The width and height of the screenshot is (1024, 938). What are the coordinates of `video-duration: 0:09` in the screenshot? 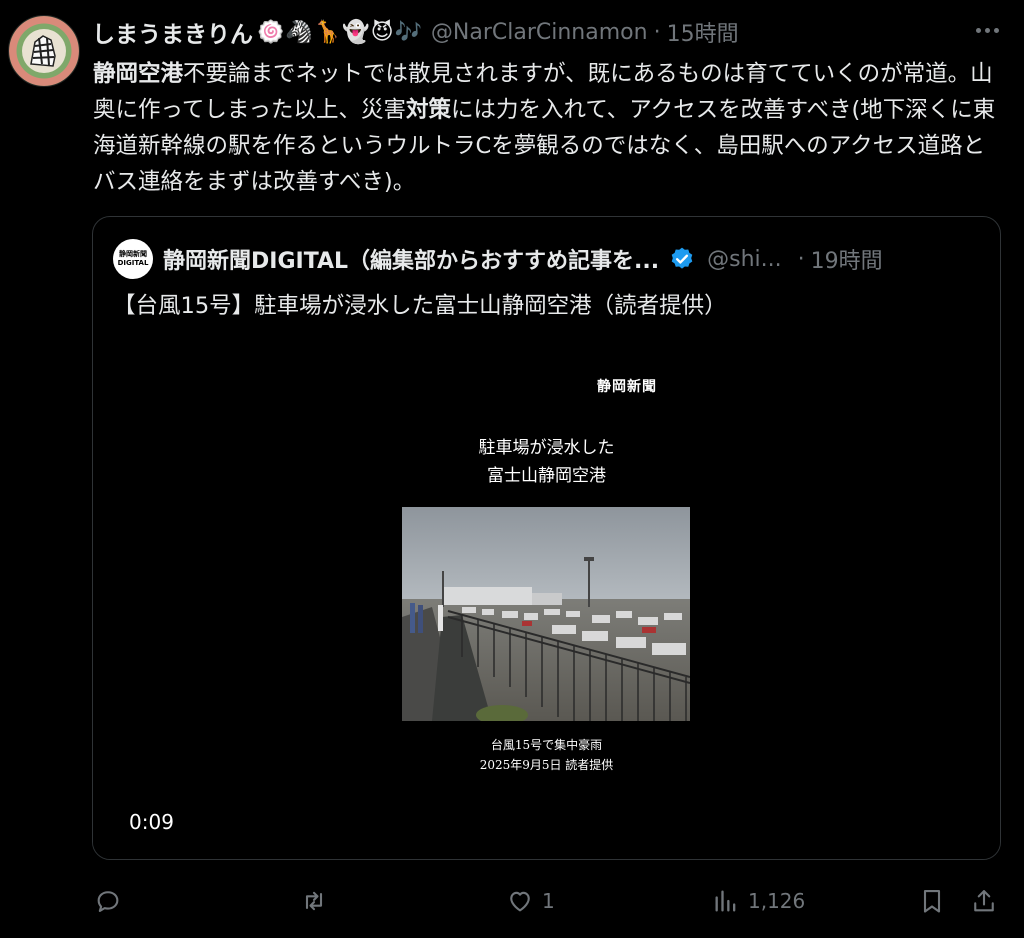 It's located at (151, 822).